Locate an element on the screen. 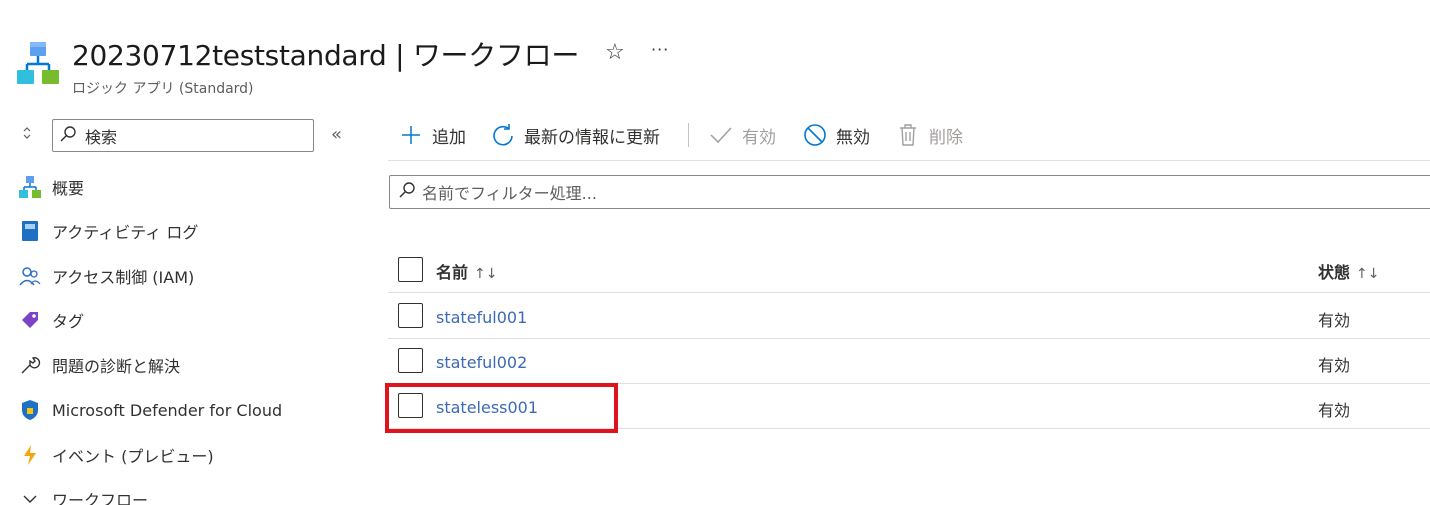  sidebar-item-defender: Microsoft Defender for Cloud is located at coordinates (150, 410).